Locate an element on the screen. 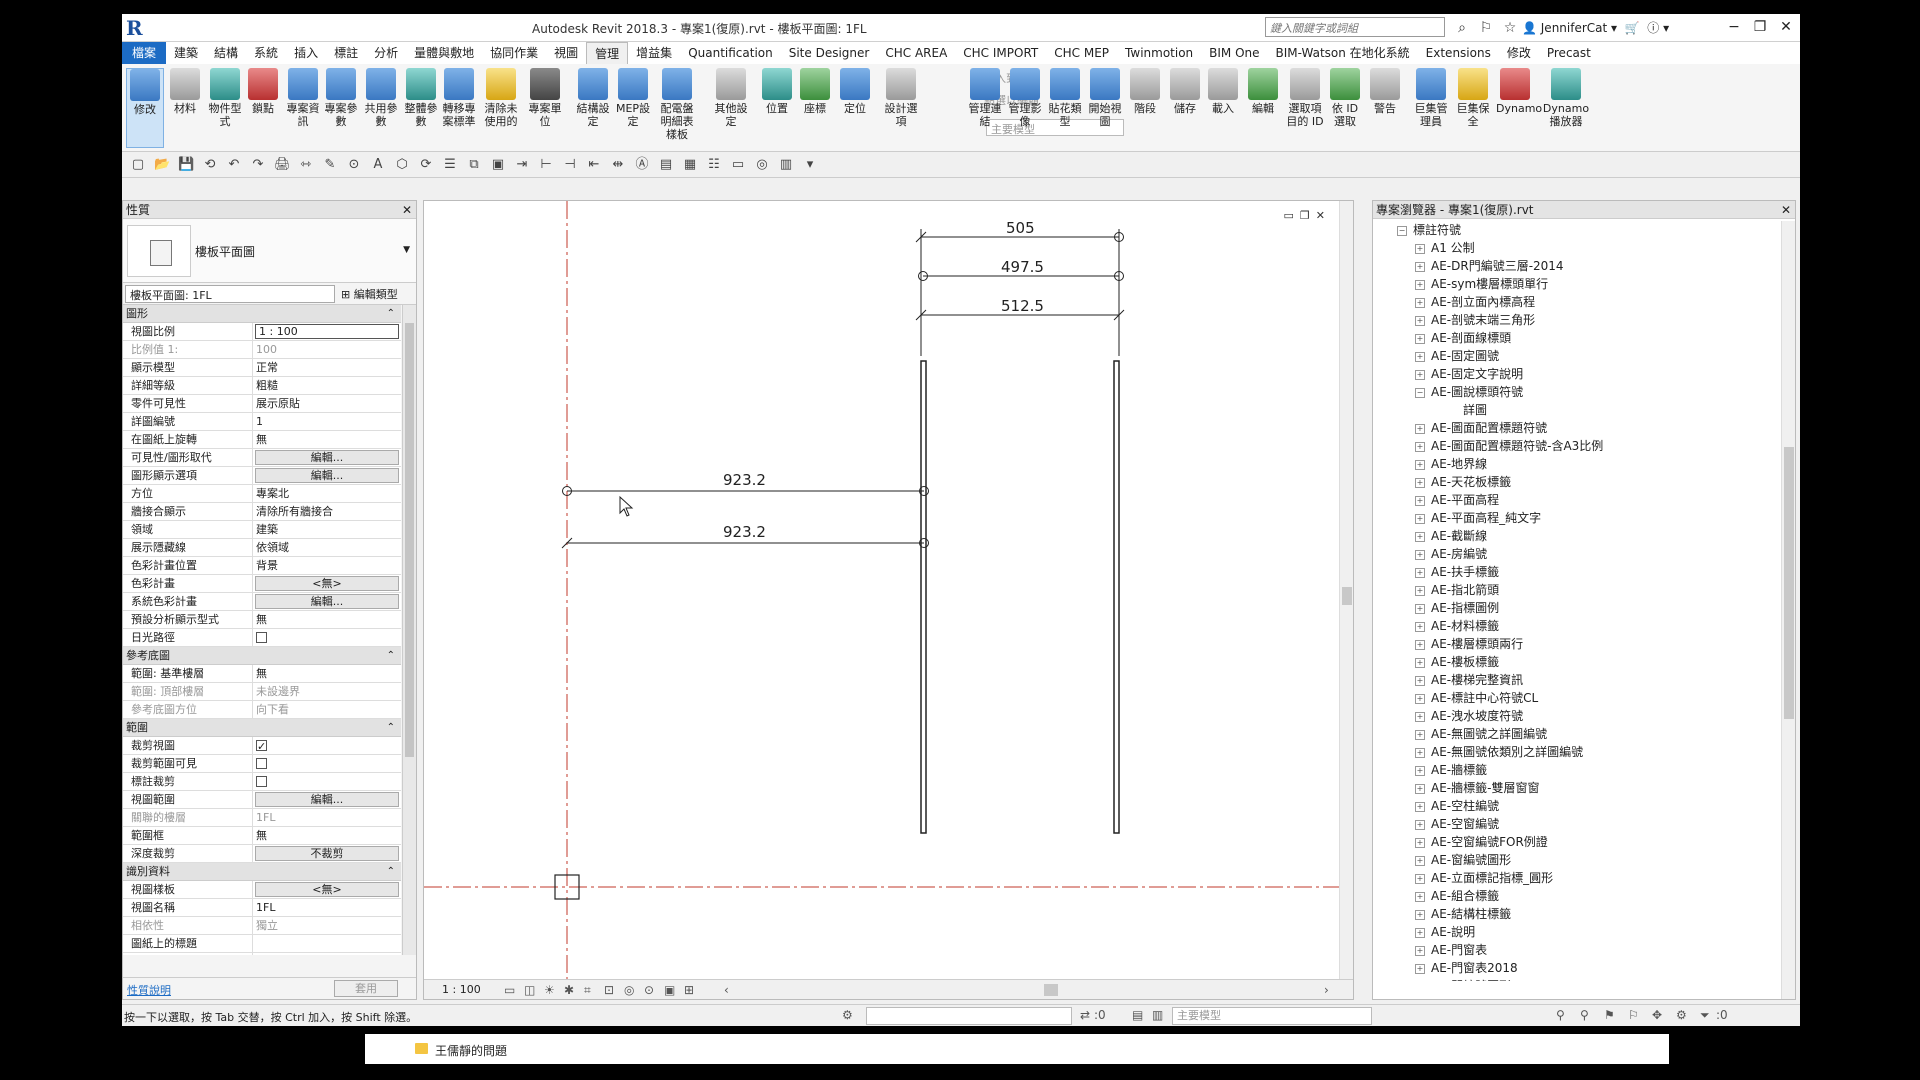 The image size is (1920, 1080). crop-view-icon: ⌗ is located at coordinates (587, 990).